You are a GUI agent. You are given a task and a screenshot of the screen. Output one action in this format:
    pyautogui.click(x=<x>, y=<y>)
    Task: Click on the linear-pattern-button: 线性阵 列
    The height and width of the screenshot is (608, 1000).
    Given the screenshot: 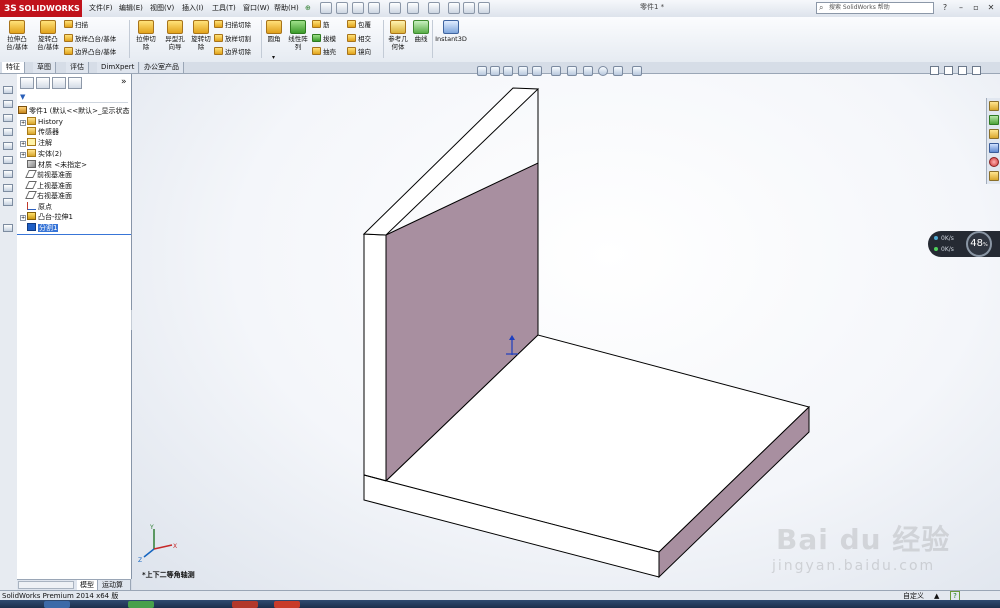 What is the action you would take?
    pyautogui.click(x=298, y=35)
    